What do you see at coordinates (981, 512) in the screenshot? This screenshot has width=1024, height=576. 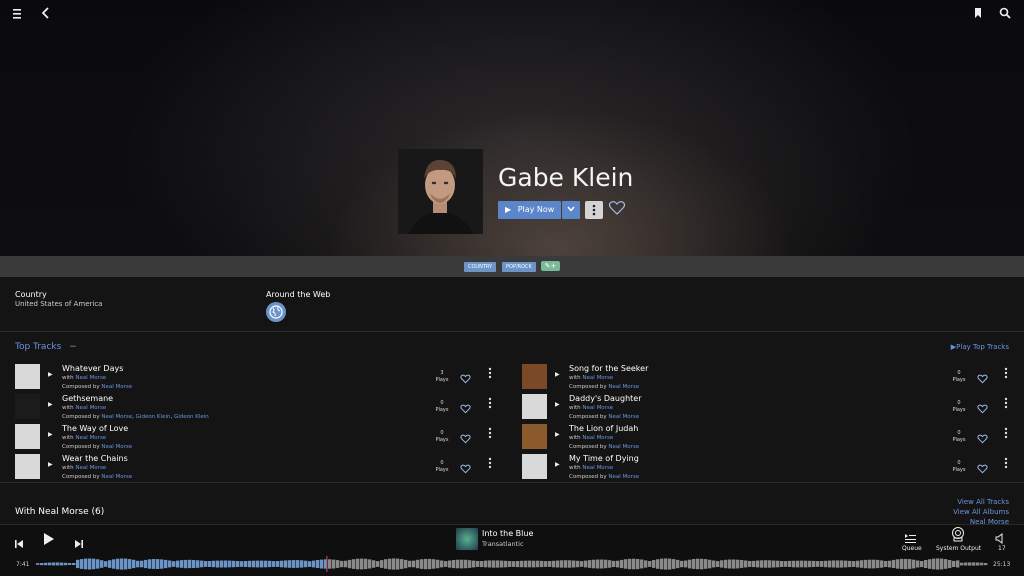 I see `view-all-albums-link: View All Albums` at bounding box center [981, 512].